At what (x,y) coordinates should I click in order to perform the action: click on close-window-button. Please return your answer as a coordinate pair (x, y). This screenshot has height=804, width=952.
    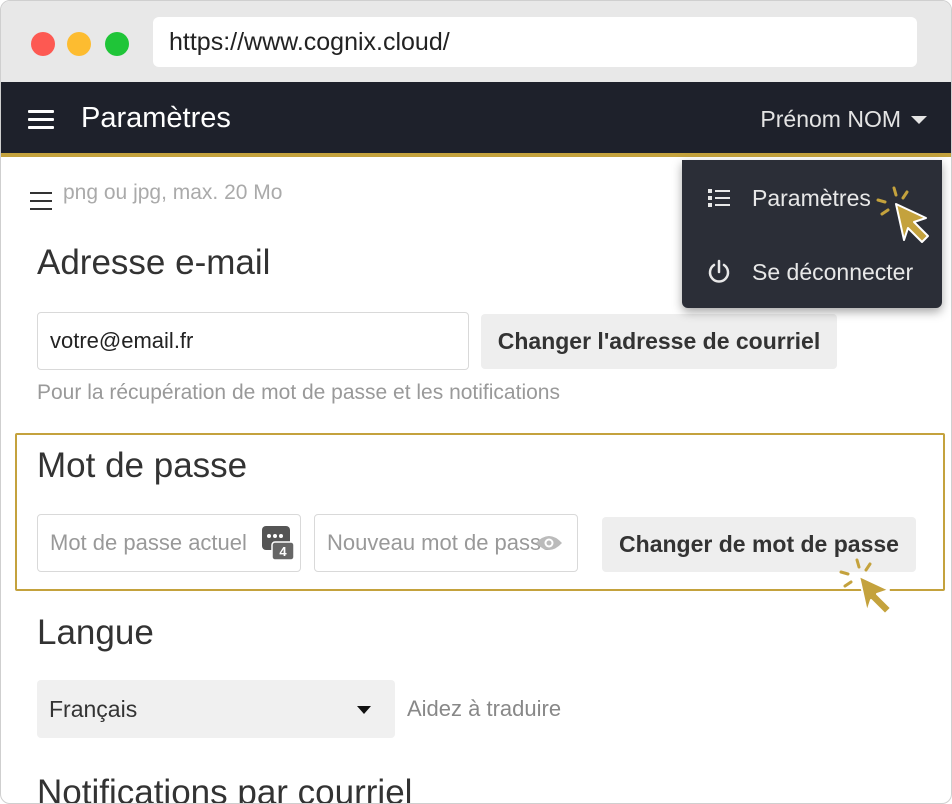
    Looking at the image, I should click on (43, 44).